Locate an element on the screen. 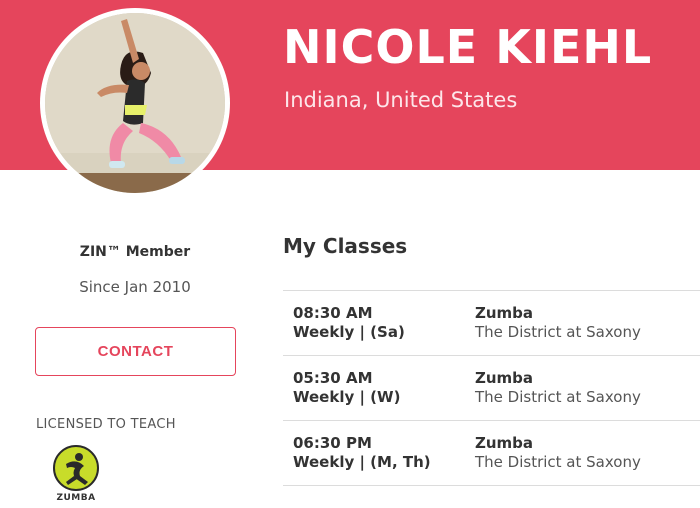  class-frequency: Weekly | (Sa) is located at coordinates (349, 332).